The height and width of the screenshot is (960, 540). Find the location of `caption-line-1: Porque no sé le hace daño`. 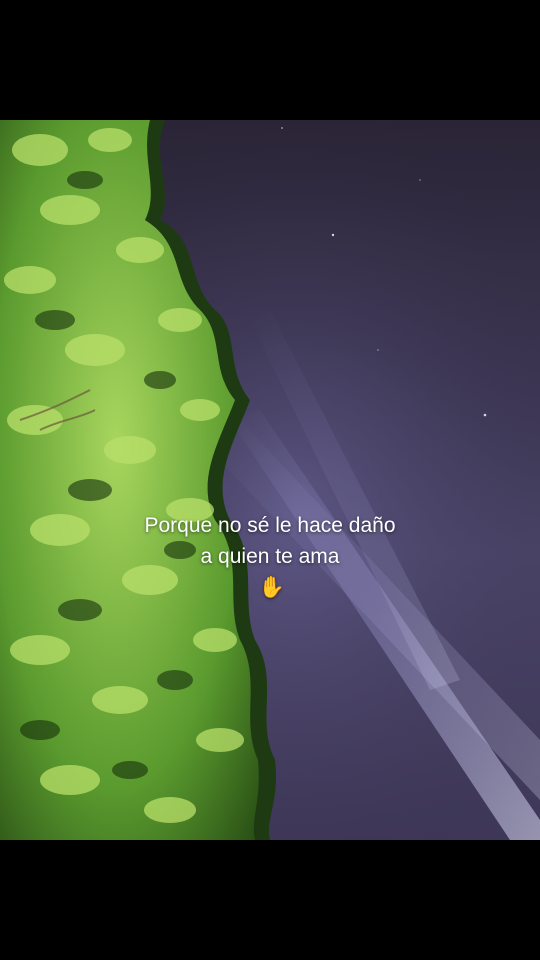

caption-line-1: Porque no sé le hace daño is located at coordinates (270, 525).